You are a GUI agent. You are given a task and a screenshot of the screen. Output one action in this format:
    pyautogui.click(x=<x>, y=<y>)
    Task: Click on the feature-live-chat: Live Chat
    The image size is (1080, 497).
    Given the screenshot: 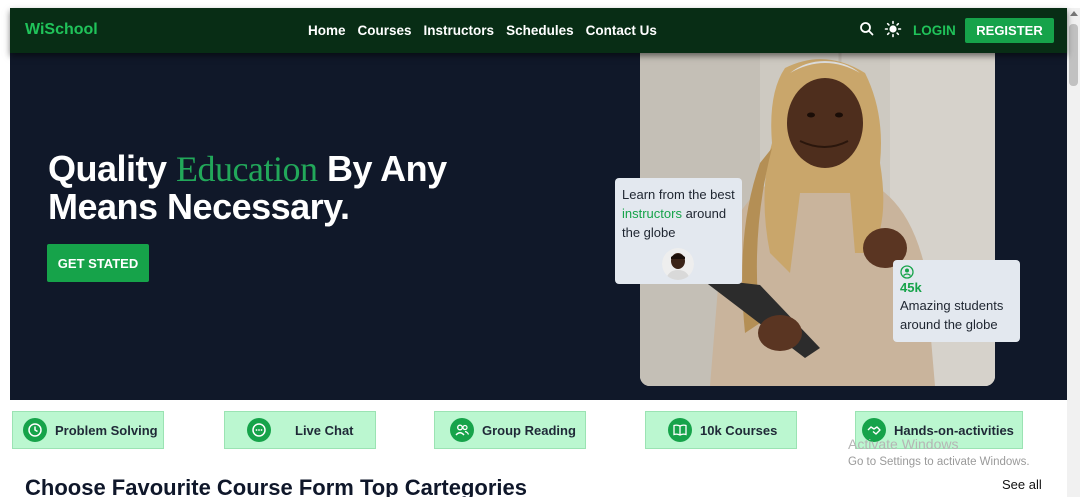 What is the action you would take?
    pyautogui.click(x=300, y=430)
    